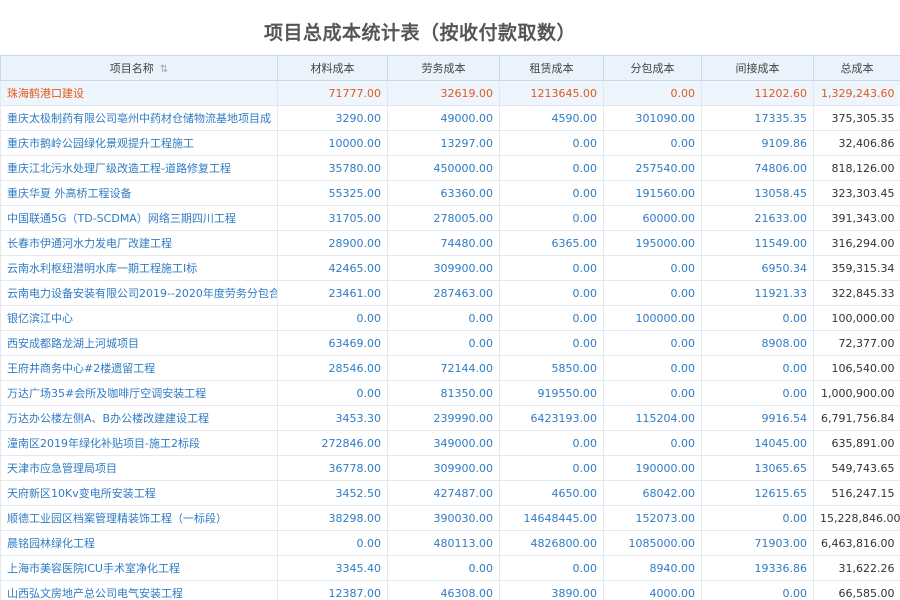  I want to click on cell-project-name: 山西弘文房地产总公司电气安装工程, so click(139, 590).